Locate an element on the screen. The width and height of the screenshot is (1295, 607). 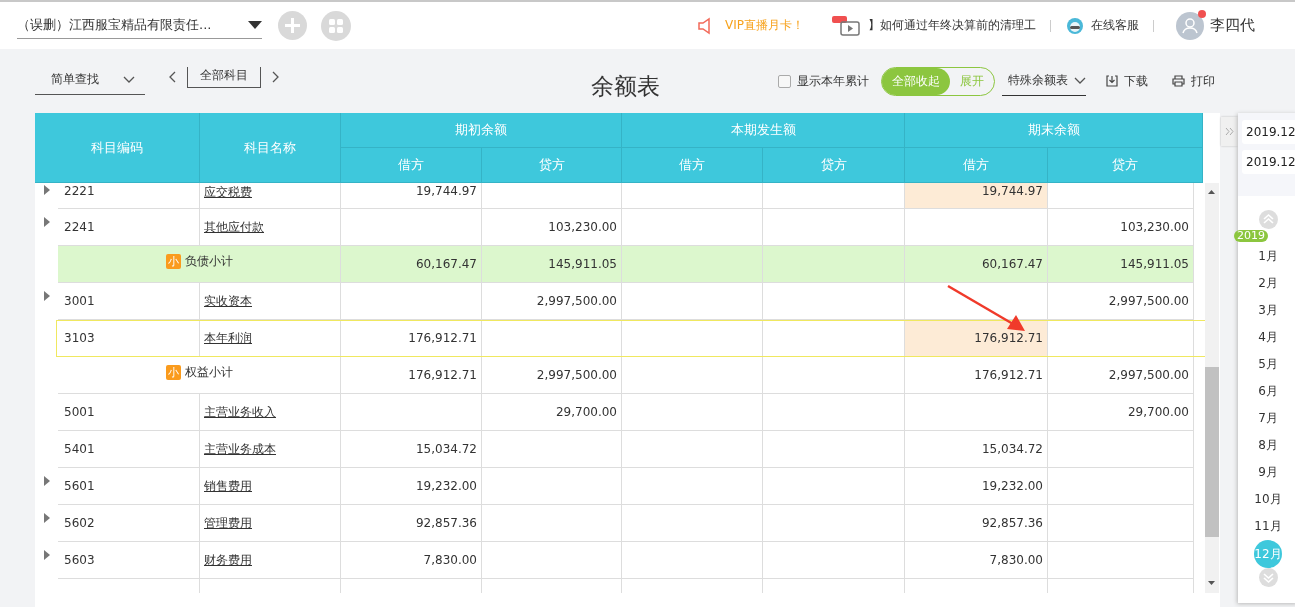
column-header: 科目编码 is located at coordinates (117, 148).